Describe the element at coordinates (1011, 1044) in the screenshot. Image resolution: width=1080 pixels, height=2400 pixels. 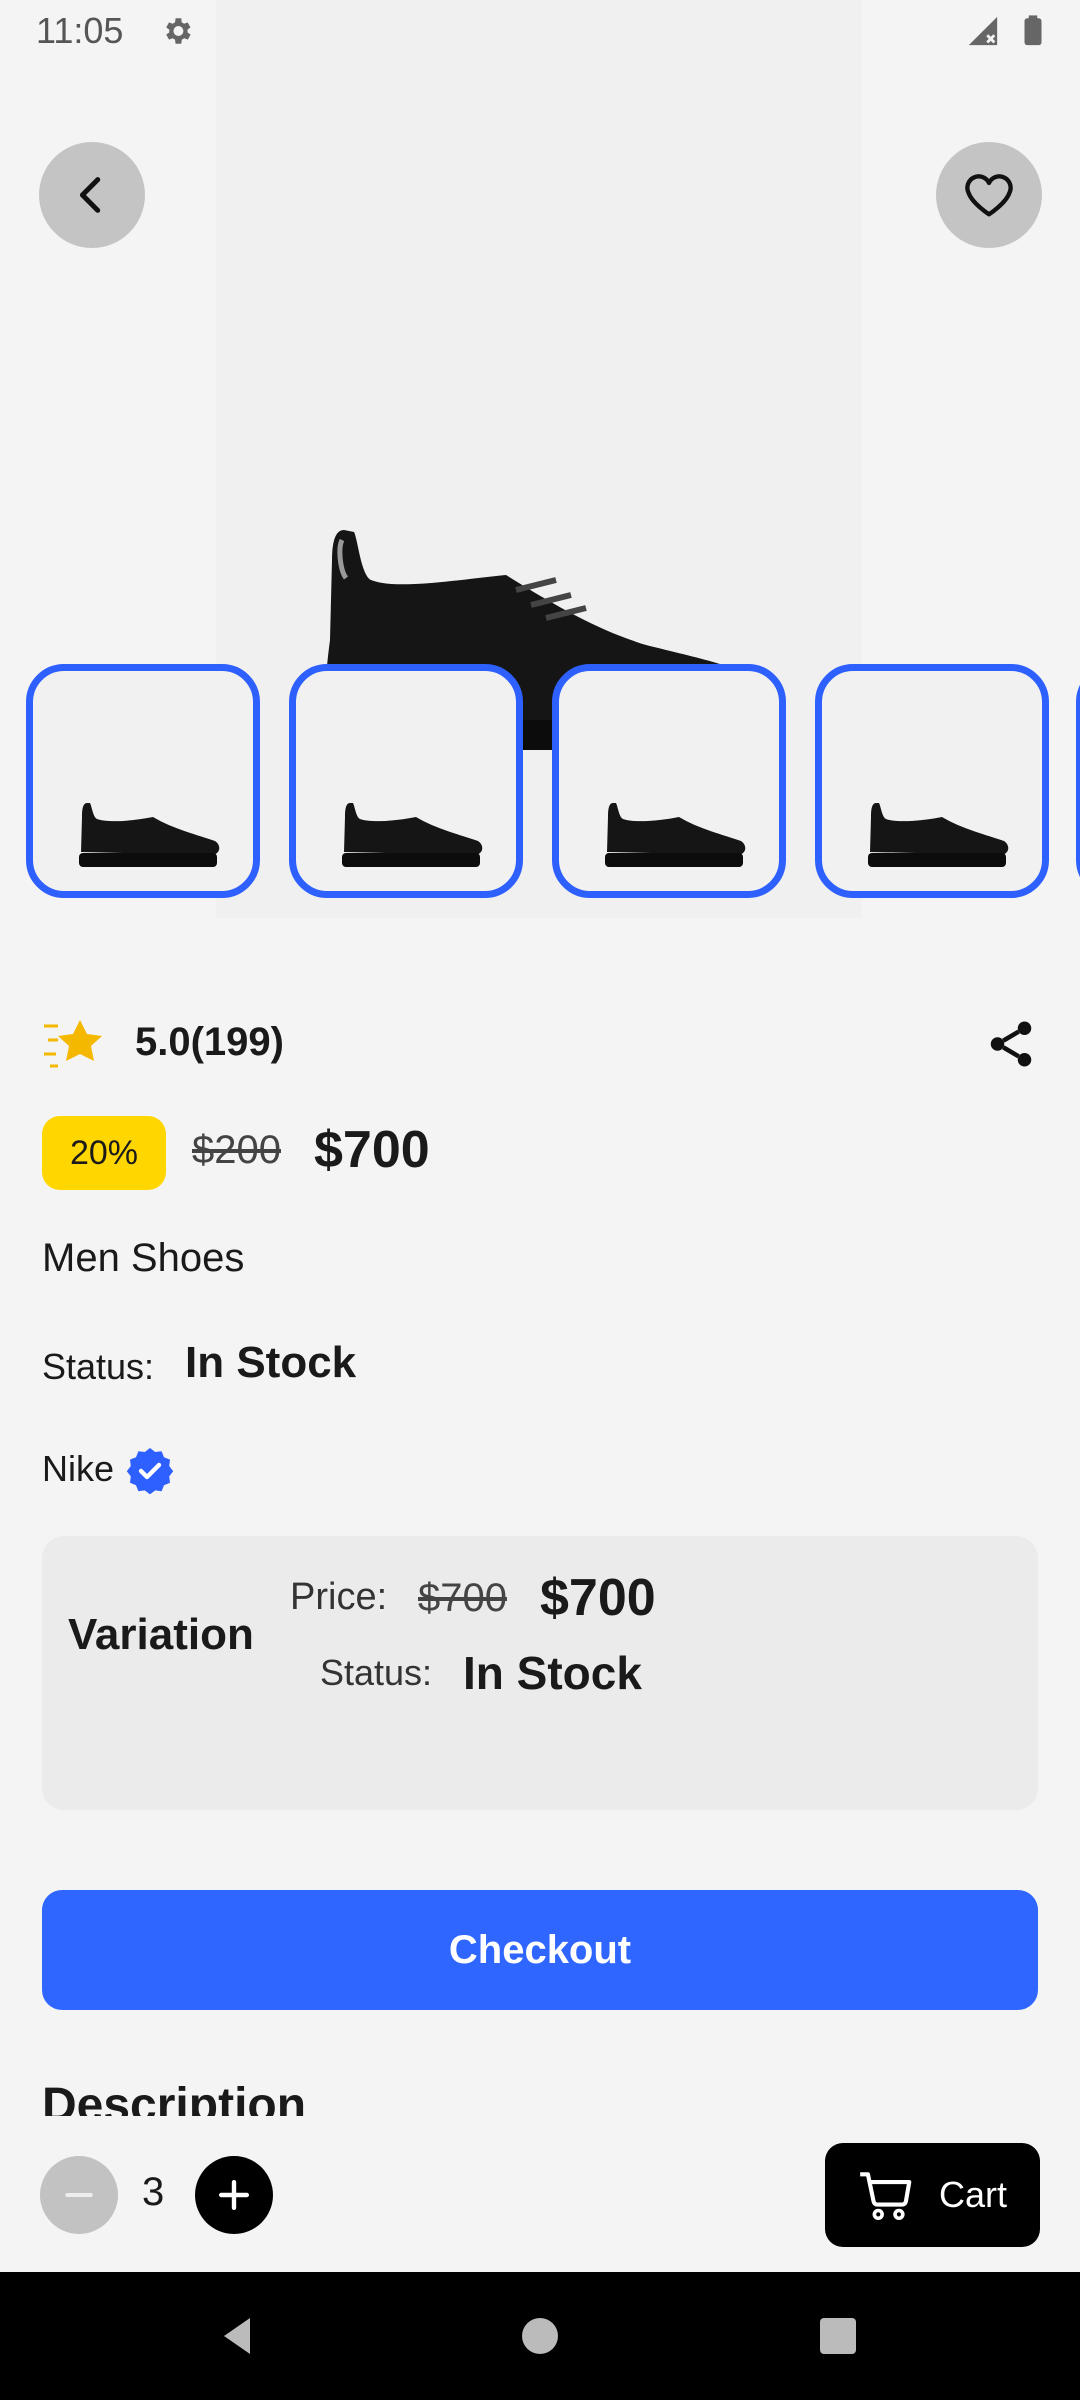
I see `share-icon` at that location.